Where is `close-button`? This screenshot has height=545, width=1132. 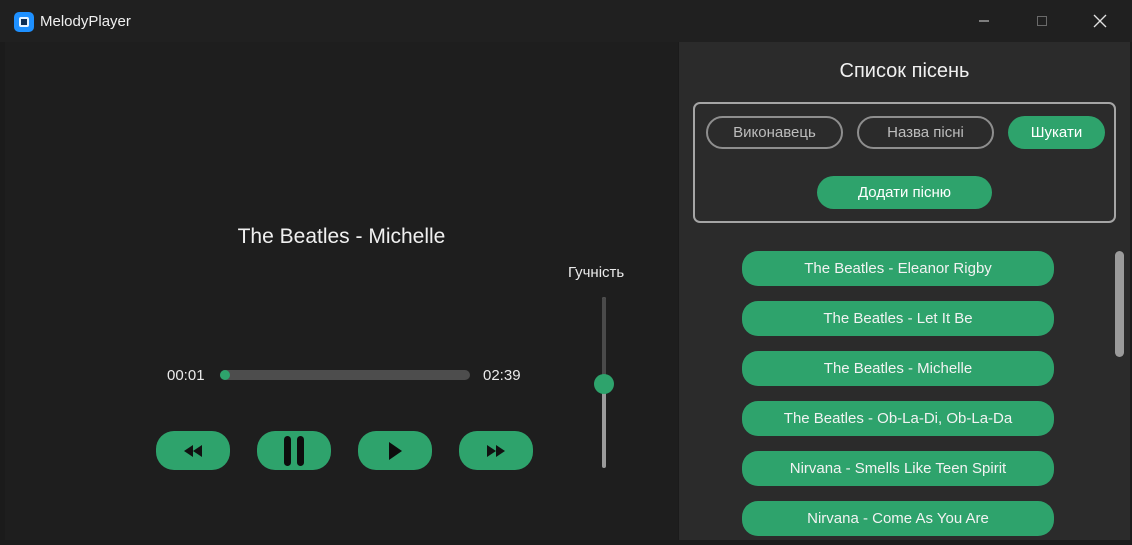
close-button is located at coordinates (1100, 21).